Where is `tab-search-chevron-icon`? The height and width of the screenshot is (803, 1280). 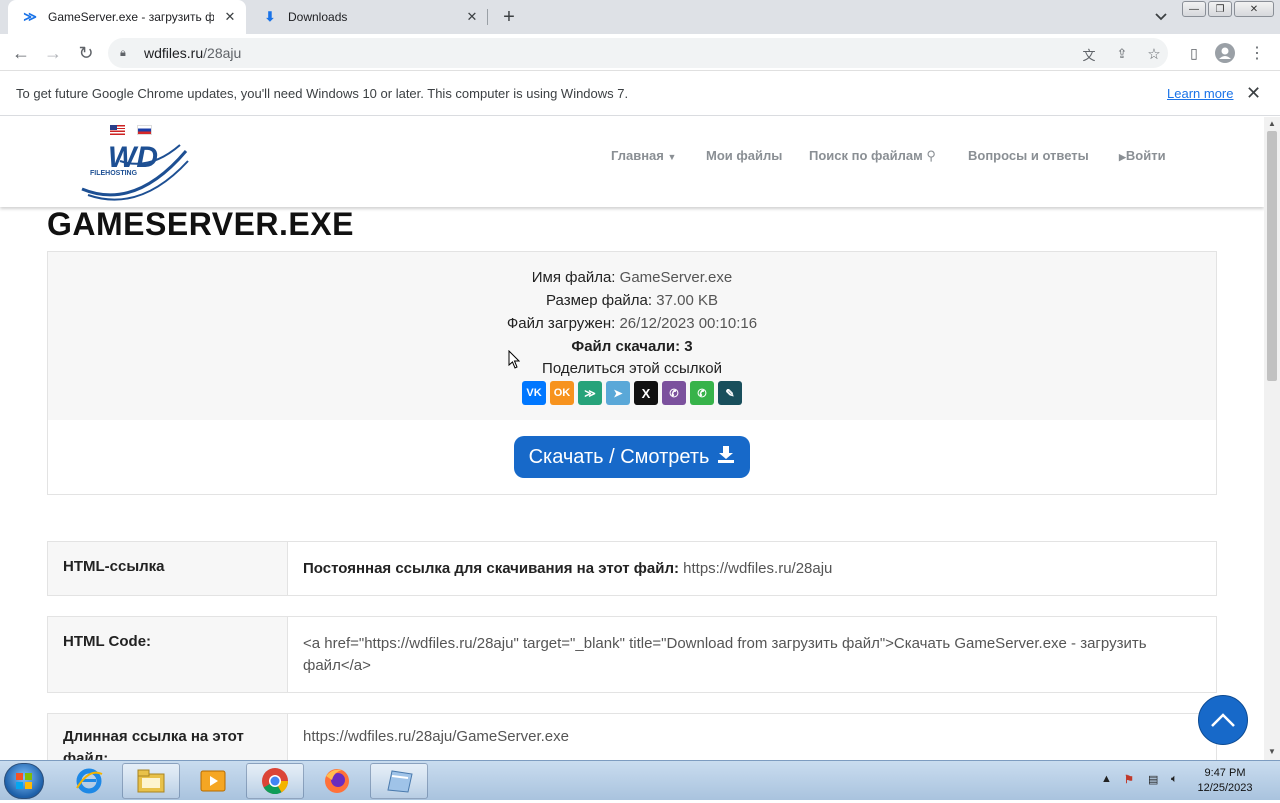
tab-search-chevron-icon is located at coordinates (1161, 17).